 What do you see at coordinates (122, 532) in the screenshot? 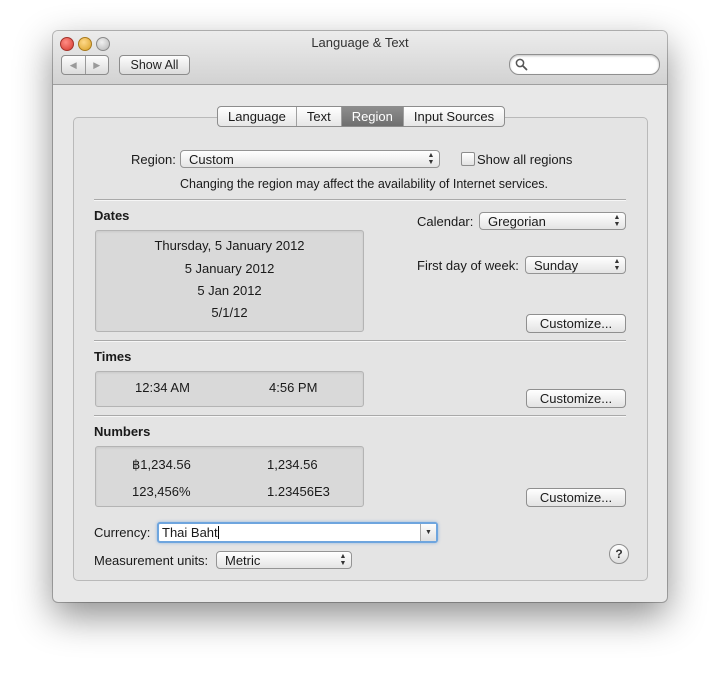
I see `currency-label: Currency:` at bounding box center [122, 532].